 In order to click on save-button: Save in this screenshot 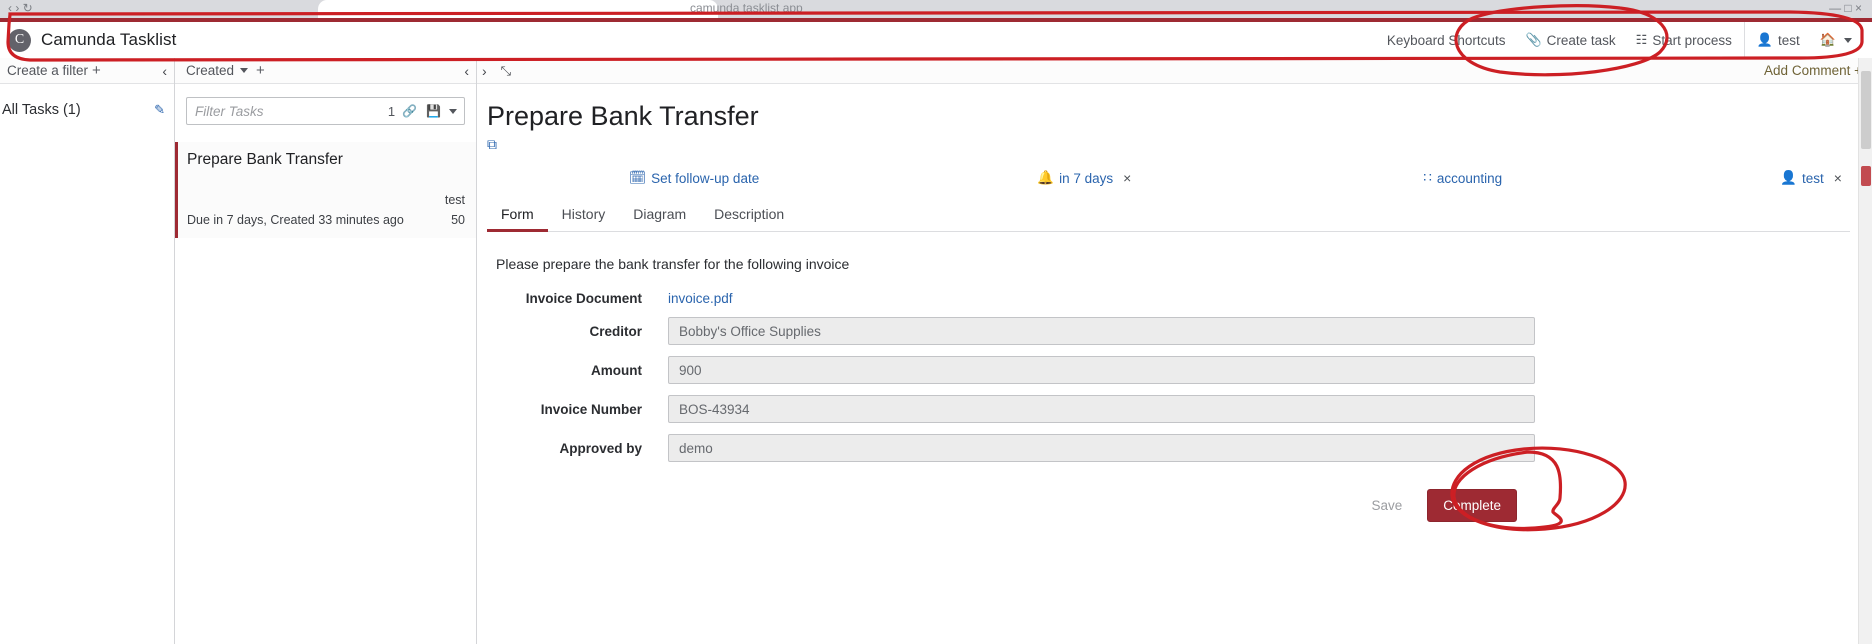, I will do `click(1386, 505)`.